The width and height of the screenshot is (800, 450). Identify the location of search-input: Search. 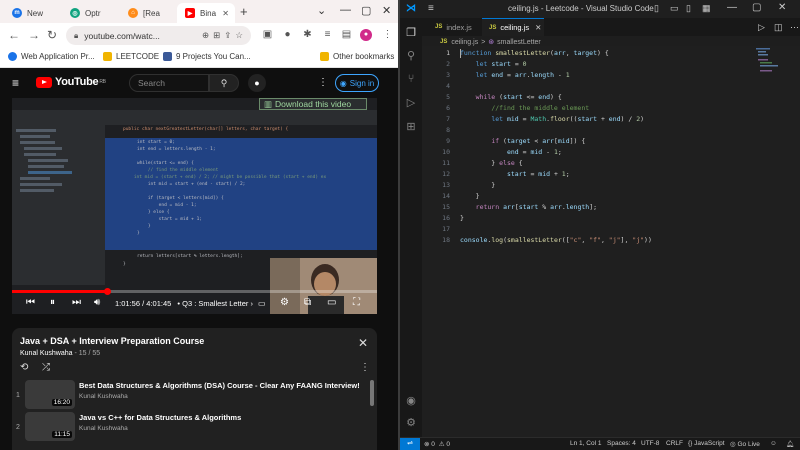
(169, 83).